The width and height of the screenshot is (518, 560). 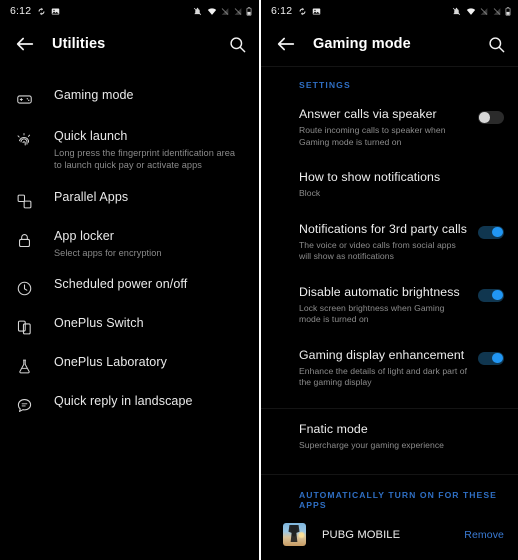 What do you see at coordinates (129, 11) in the screenshot?
I see `status-bar-left: 6:12` at bounding box center [129, 11].